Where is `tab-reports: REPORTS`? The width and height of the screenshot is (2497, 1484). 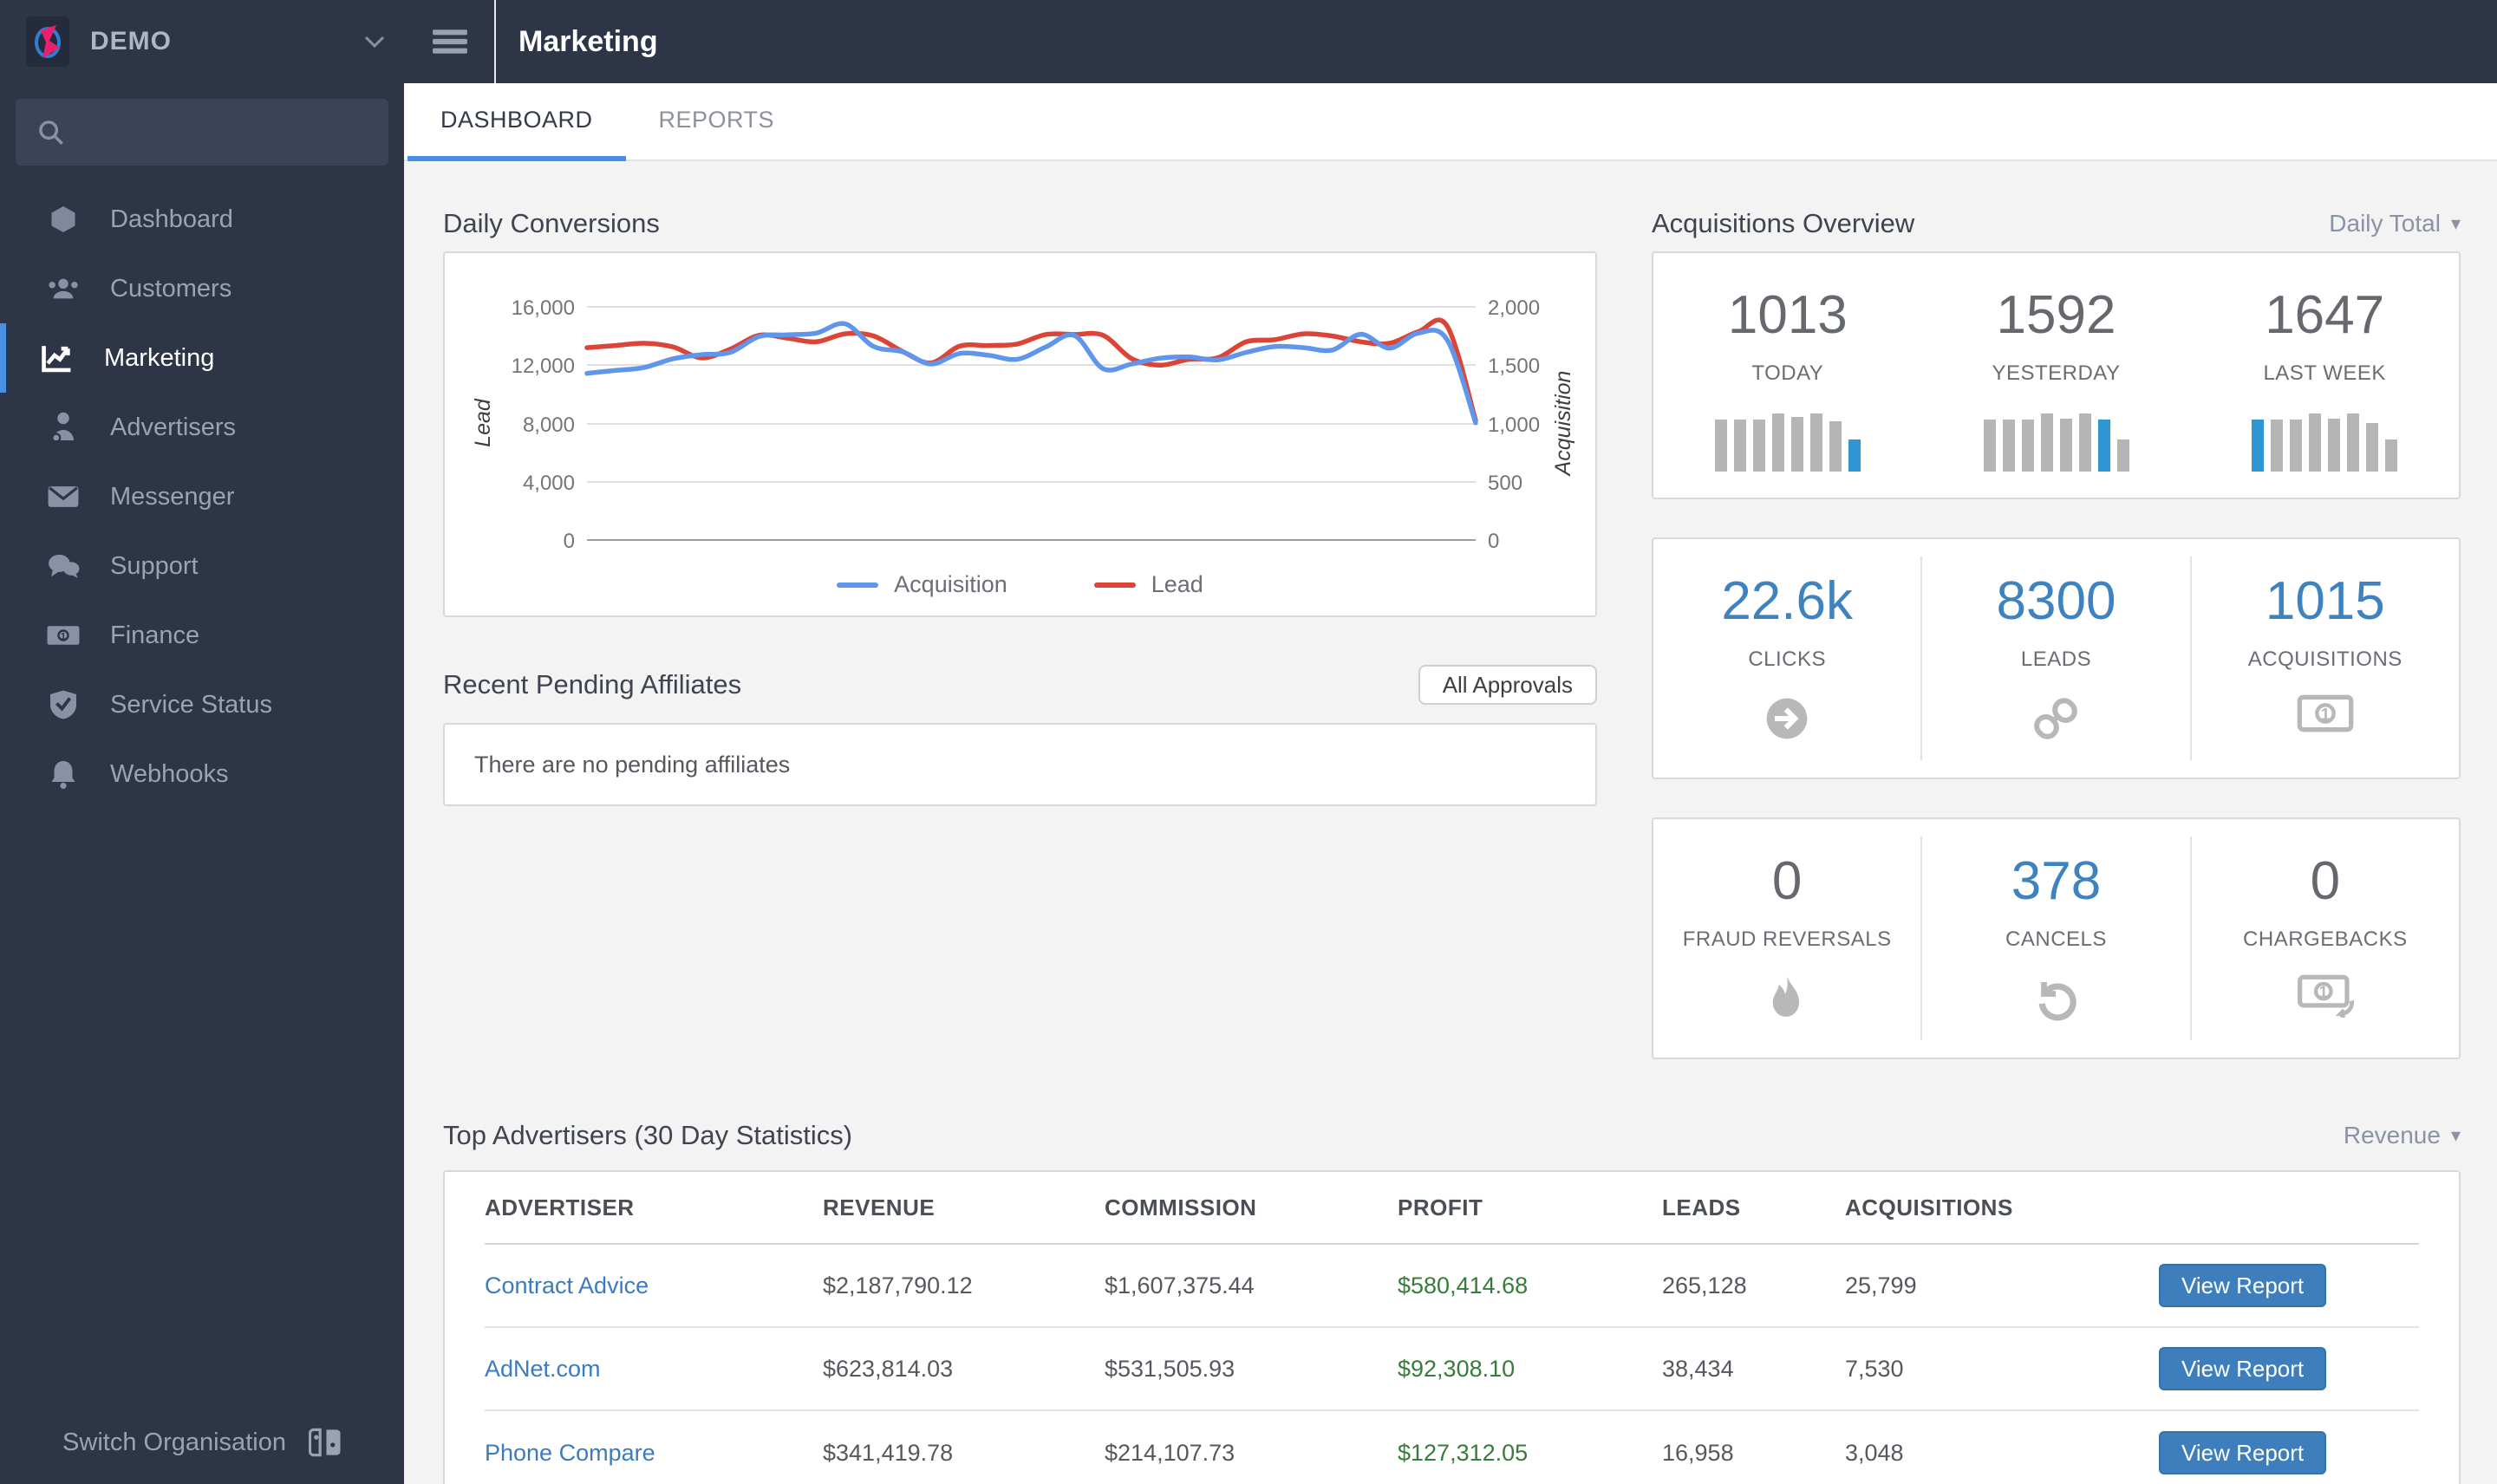 tab-reports: REPORTS is located at coordinates (717, 122).